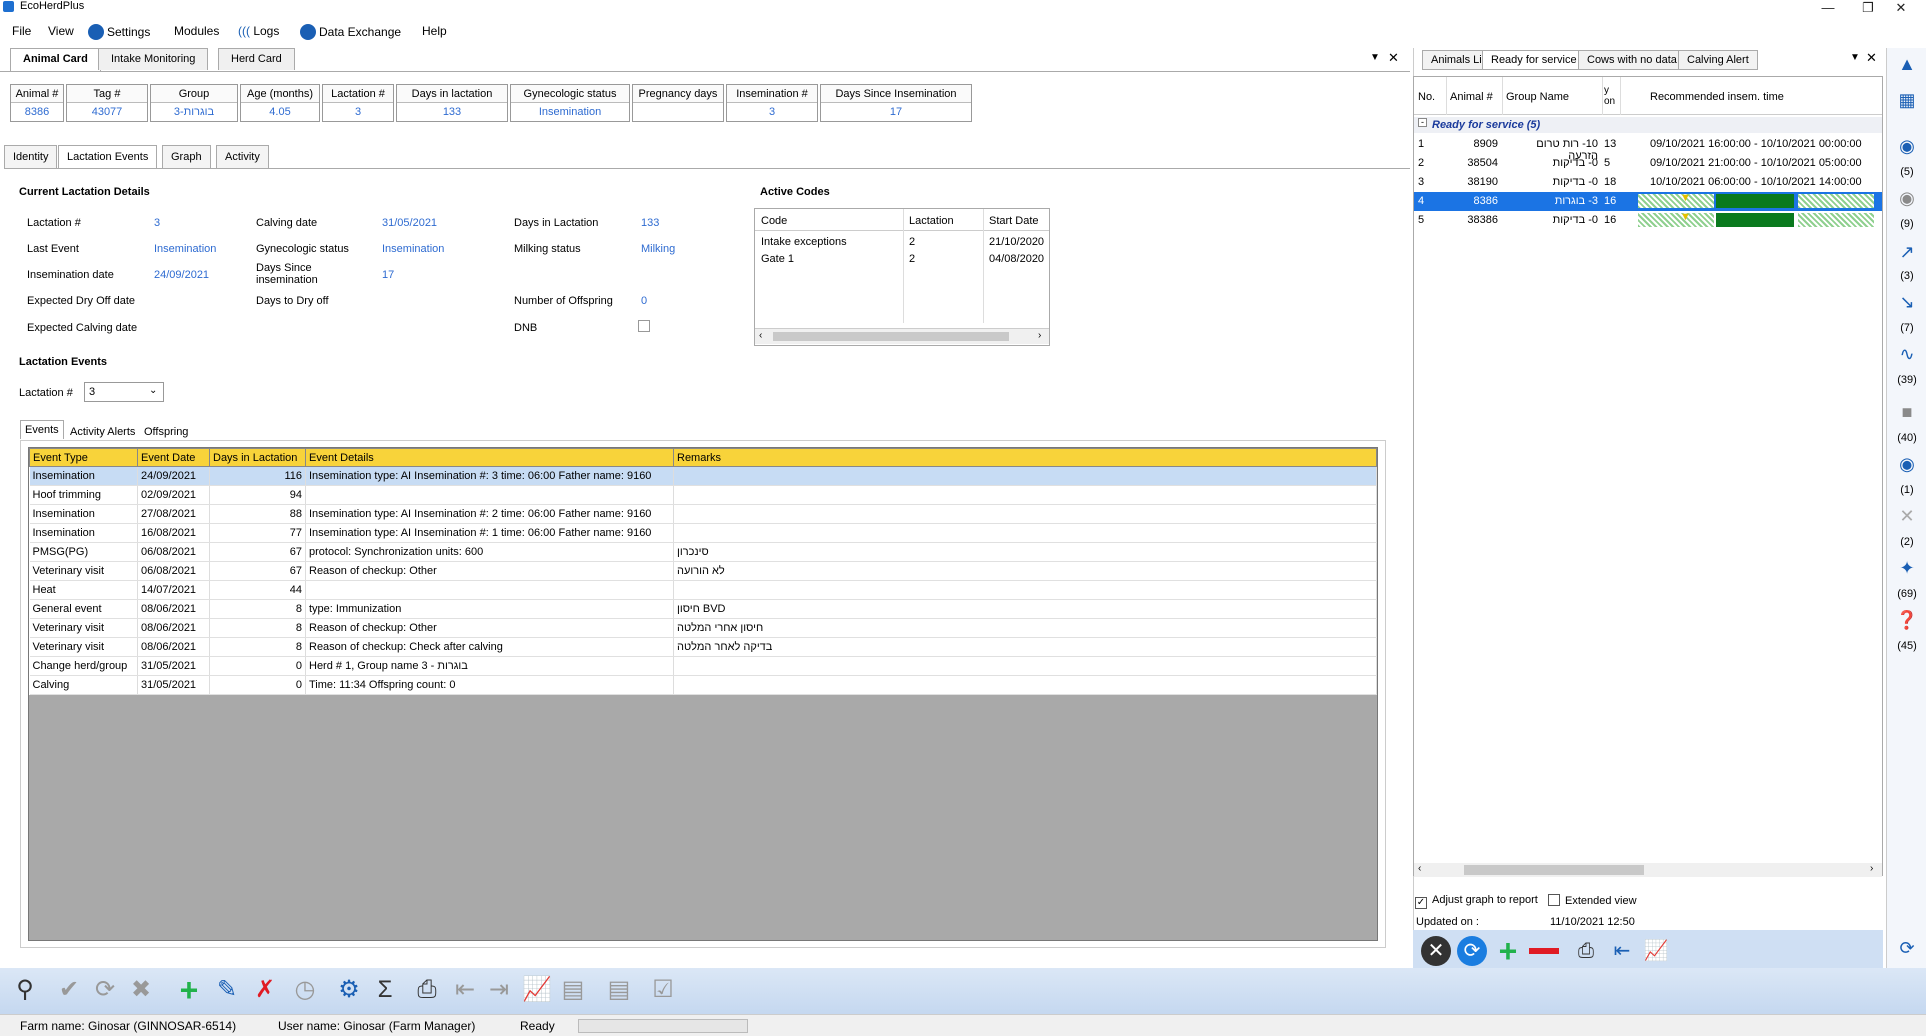  Describe the element at coordinates (258, 31) in the screenshot. I see `menu-logs: ((( Logs` at that location.